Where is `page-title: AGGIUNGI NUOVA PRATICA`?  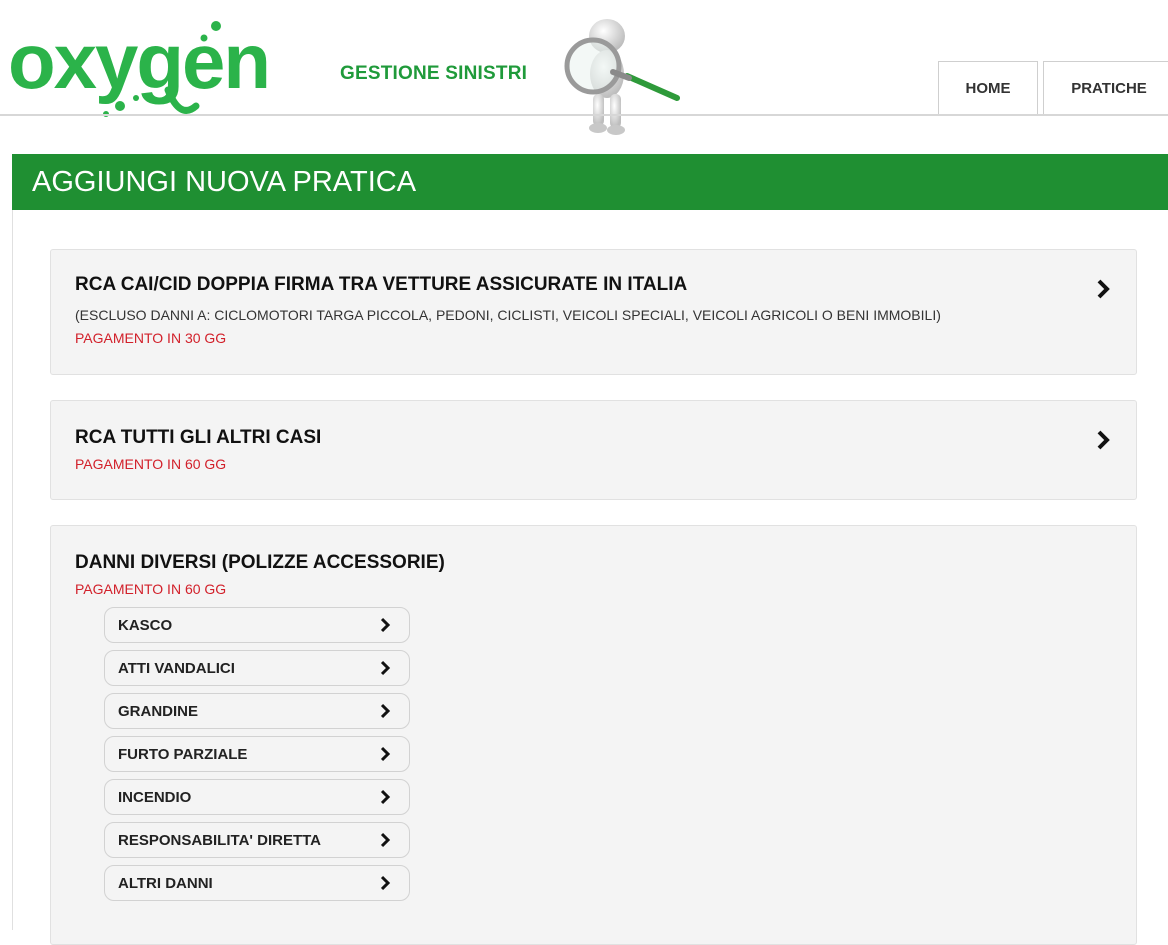 page-title: AGGIUNGI NUOVA PRATICA is located at coordinates (590, 182).